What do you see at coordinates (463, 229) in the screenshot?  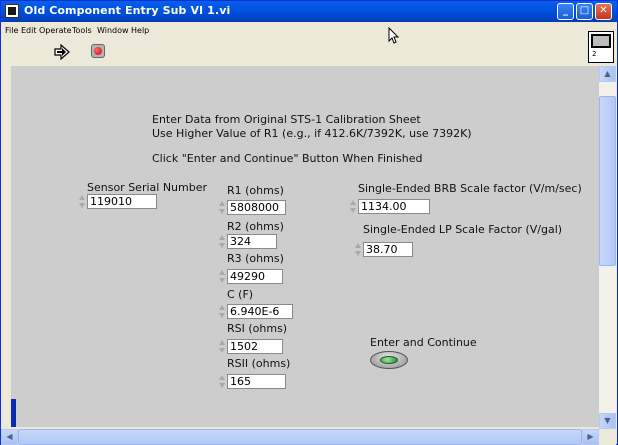 I see `lp-scale-label: Single-Ended LP Scale Factor (V/gal)` at bounding box center [463, 229].